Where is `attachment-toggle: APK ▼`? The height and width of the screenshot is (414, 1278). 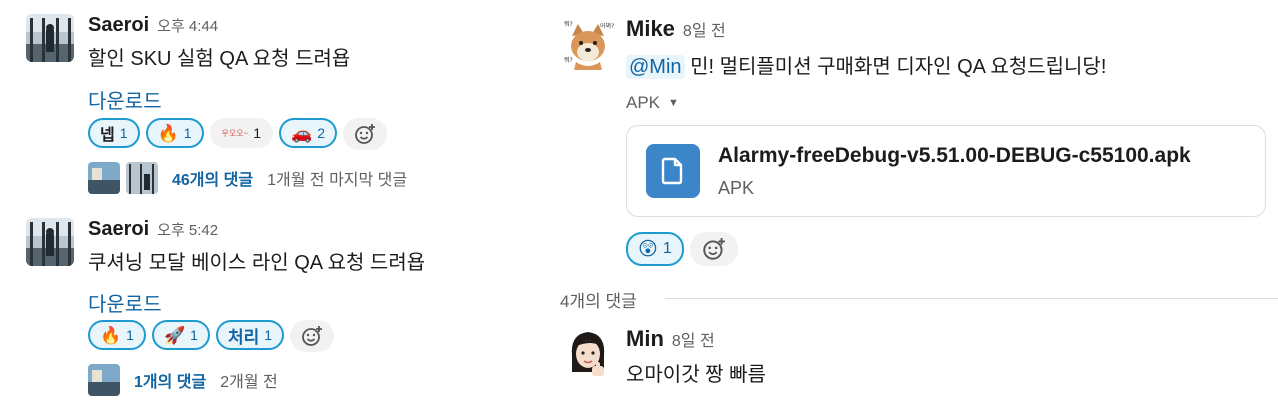
attachment-toggle: APK ▼ is located at coordinates (652, 103).